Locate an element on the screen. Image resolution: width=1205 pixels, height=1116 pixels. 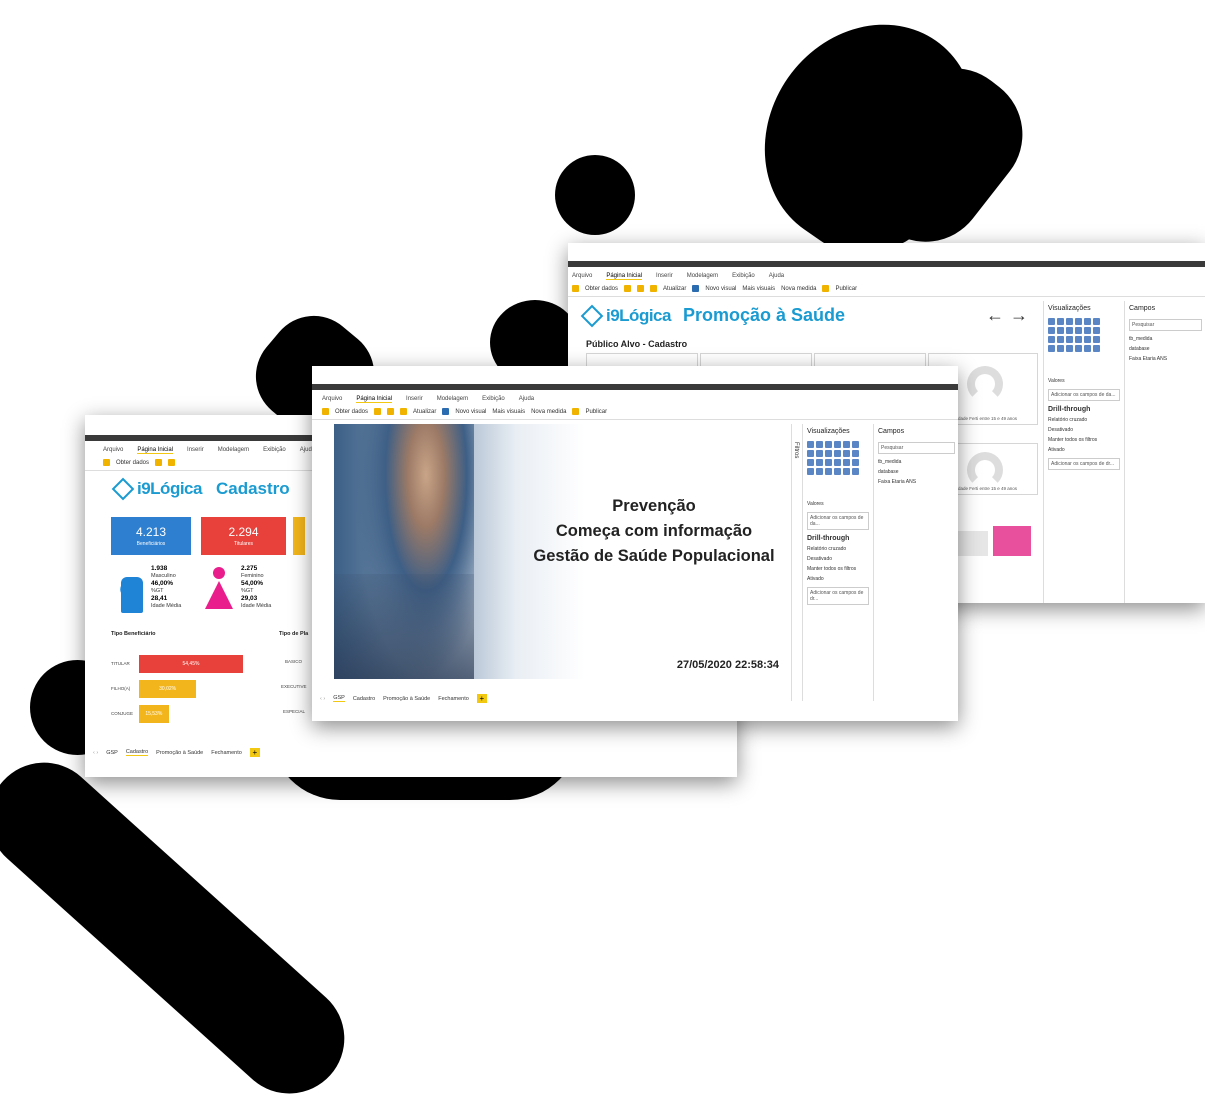
gauge-arc is located at coordinates (985, 384).